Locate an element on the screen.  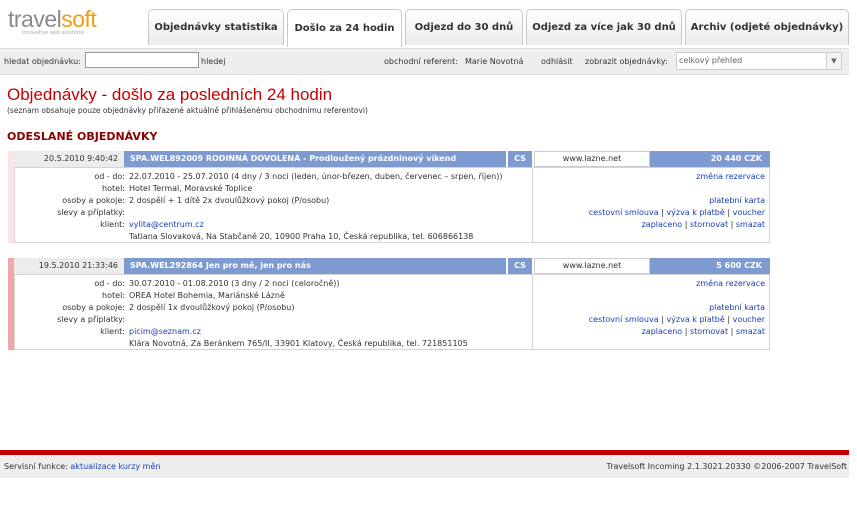
update-exchange-rates-link: aktualizace kurzy měn is located at coordinates (115, 466).